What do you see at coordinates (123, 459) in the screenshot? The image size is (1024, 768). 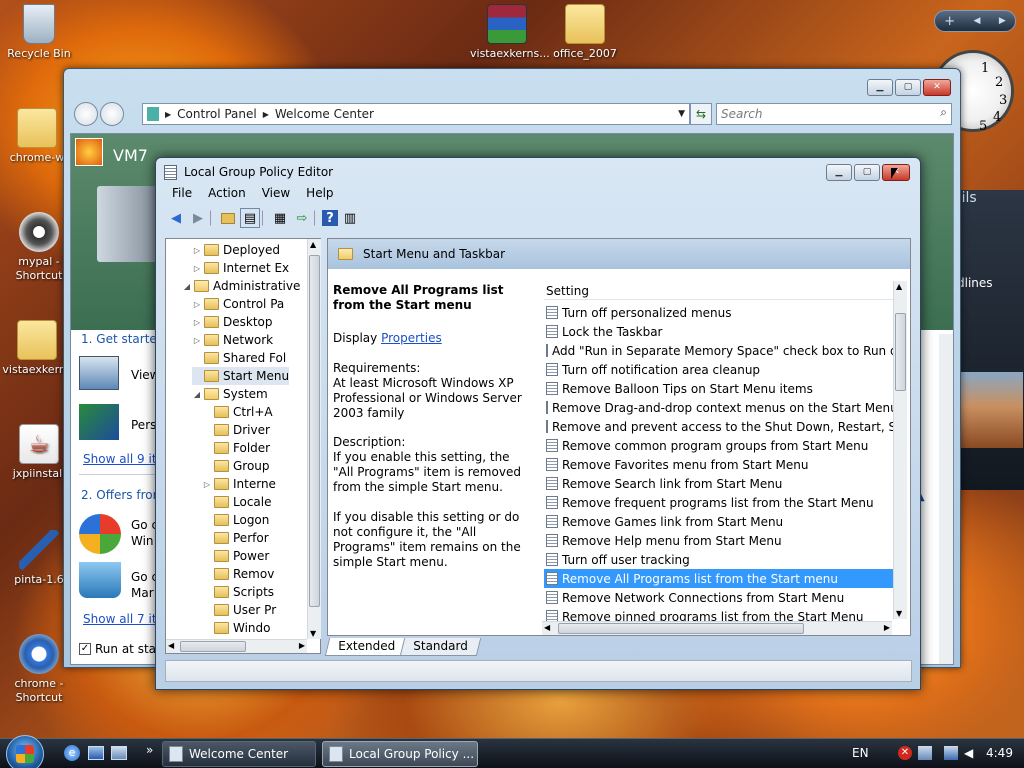 I see `show-all-9-link: Show all 9 ite` at bounding box center [123, 459].